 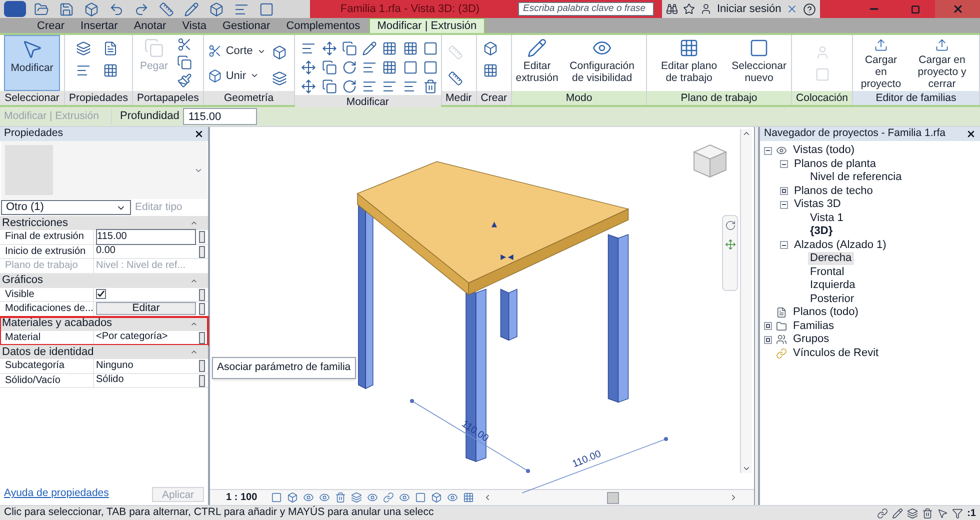 I want to click on ribbon-tab: Vista, so click(x=194, y=25).